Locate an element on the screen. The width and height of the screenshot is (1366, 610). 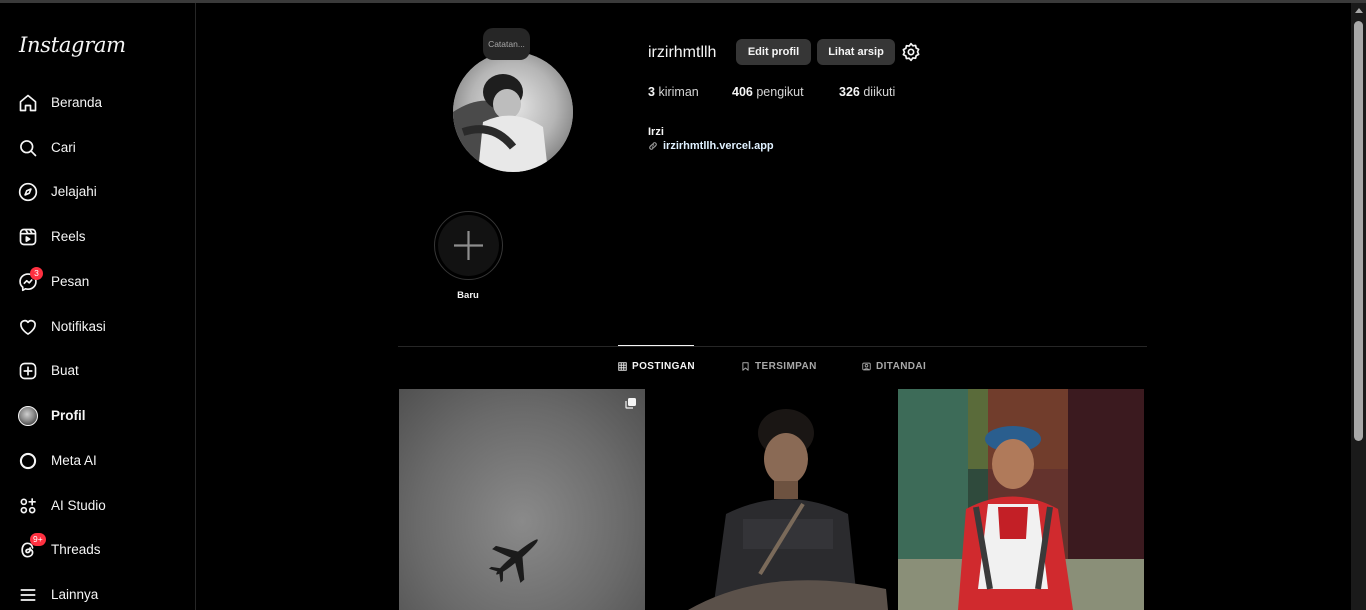
grid-icon is located at coordinates (622, 366).